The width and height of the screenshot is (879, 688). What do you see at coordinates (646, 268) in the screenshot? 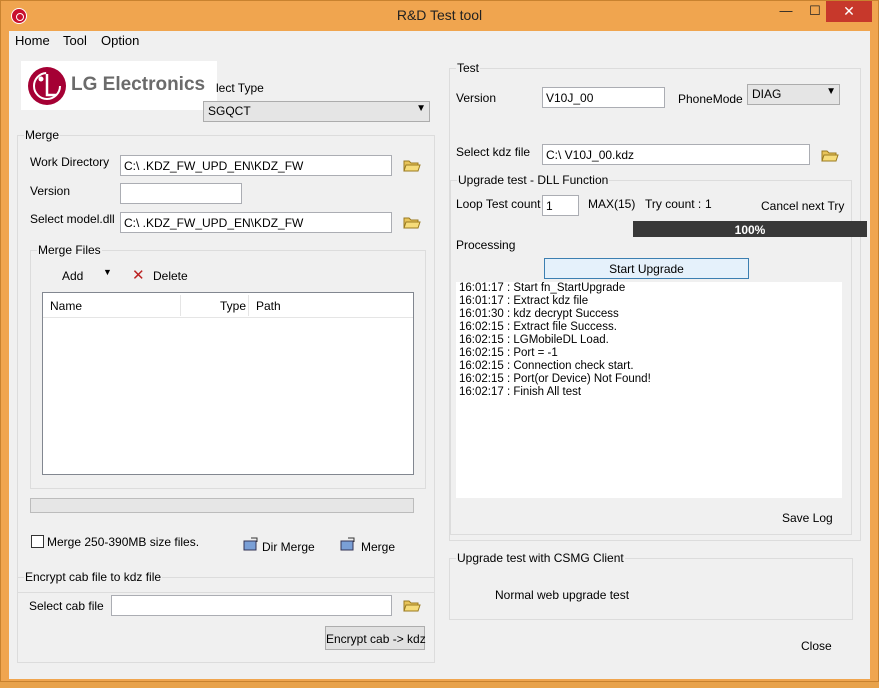
I see `start-upgrade-button: Start Upgrade` at bounding box center [646, 268].